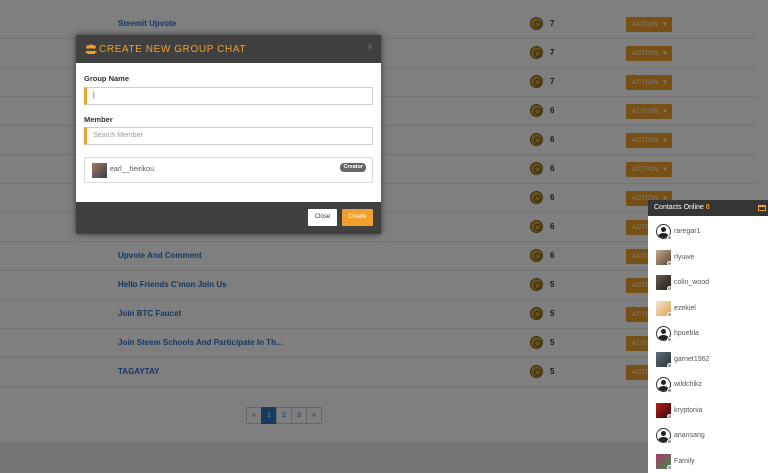 This screenshot has height=473, width=768. Describe the element at coordinates (99, 170) in the screenshot. I see `member-avatar` at that location.